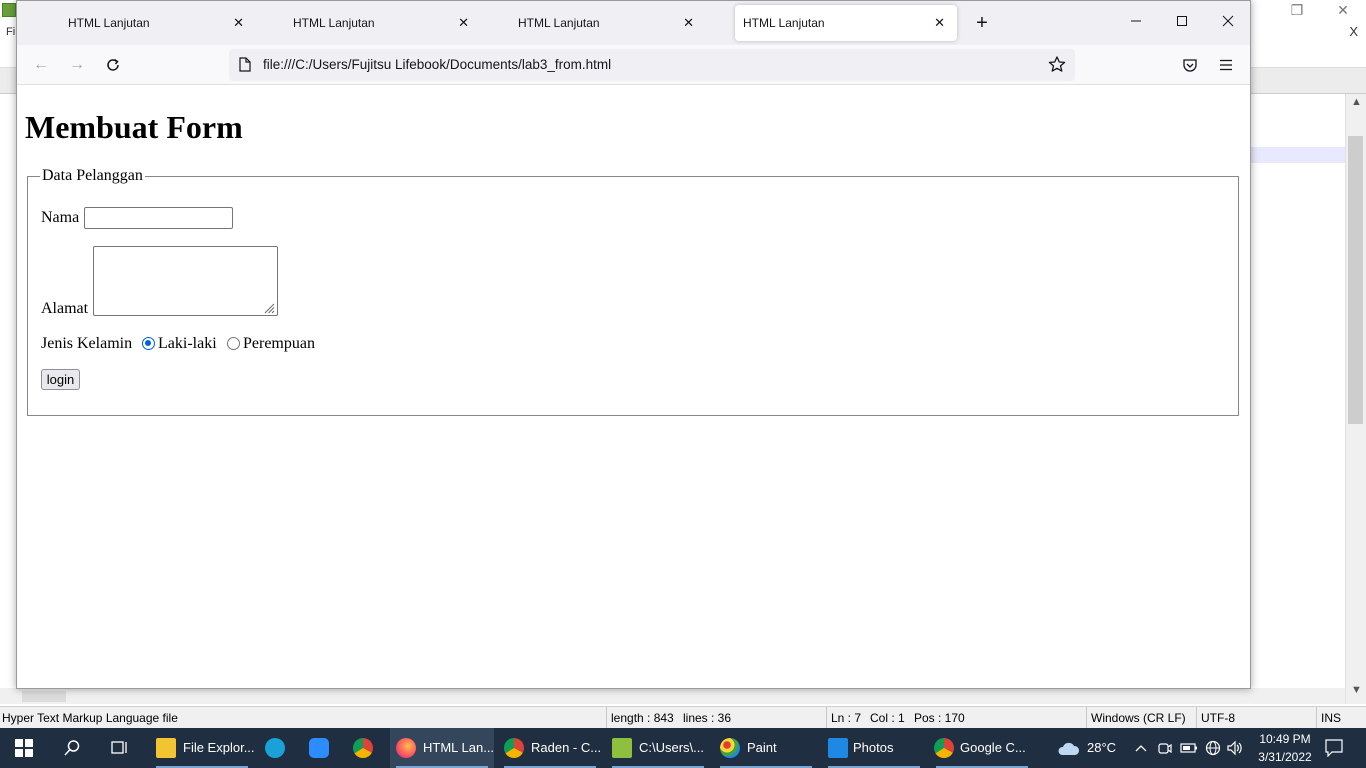 The image size is (1366, 768). What do you see at coordinates (1285, 739) in the screenshot?
I see `clock-time: 10:49 PM` at bounding box center [1285, 739].